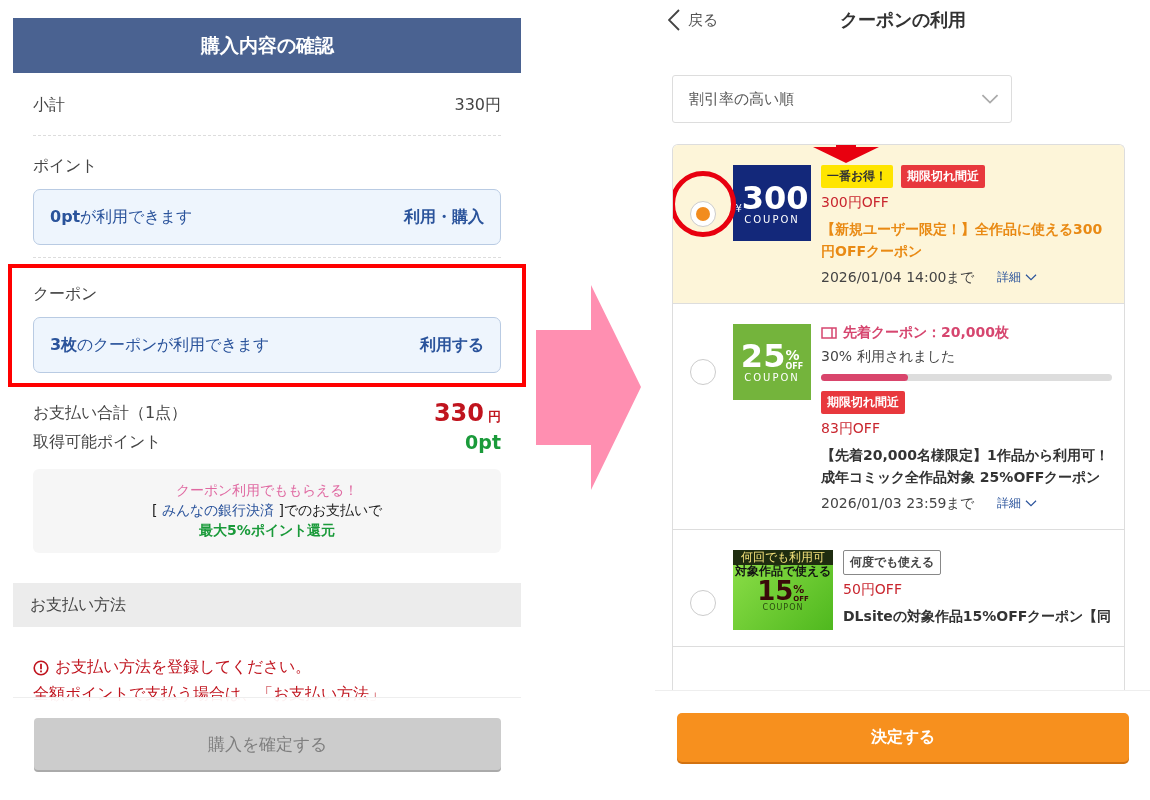 The width and height of the screenshot is (1150, 800). What do you see at coordinates (962, 241) in the screenshot?
I see `coupon-title: 【新規ユーザー限定！】全作品に使える300円OFFクーポン` at bounding box center [962, 241].